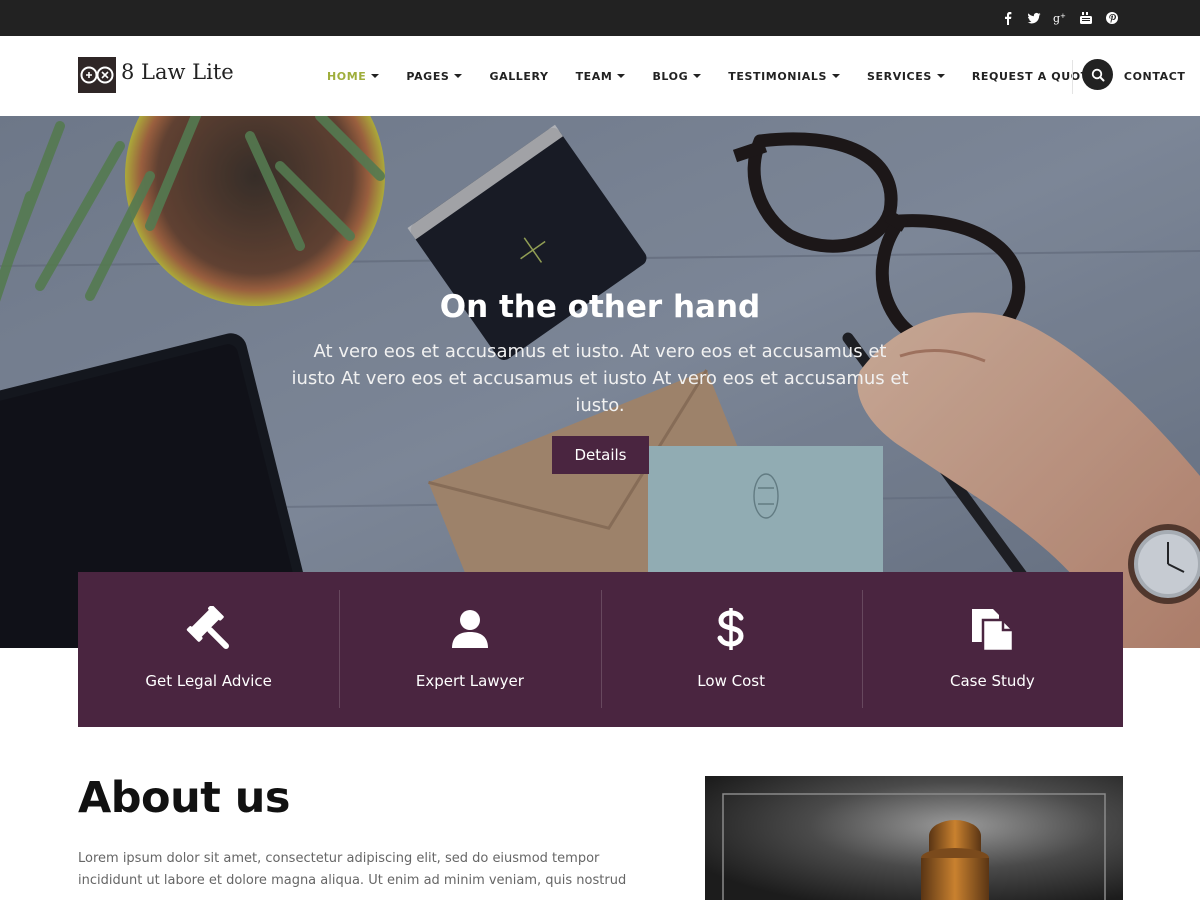 Image resolution: width=1200 pixels, height=900 pixels. I want to click on feature-label: Get Legal Advice, so click(208, 681).